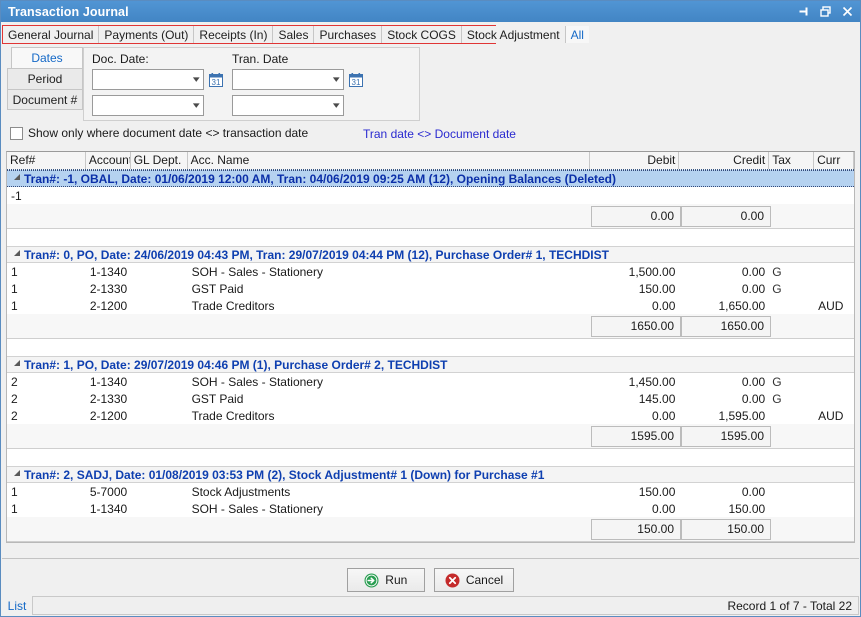  Describe the element at coordinates (108, 415) in the screenshot. I see `cell-account: 2-1200` at that location.